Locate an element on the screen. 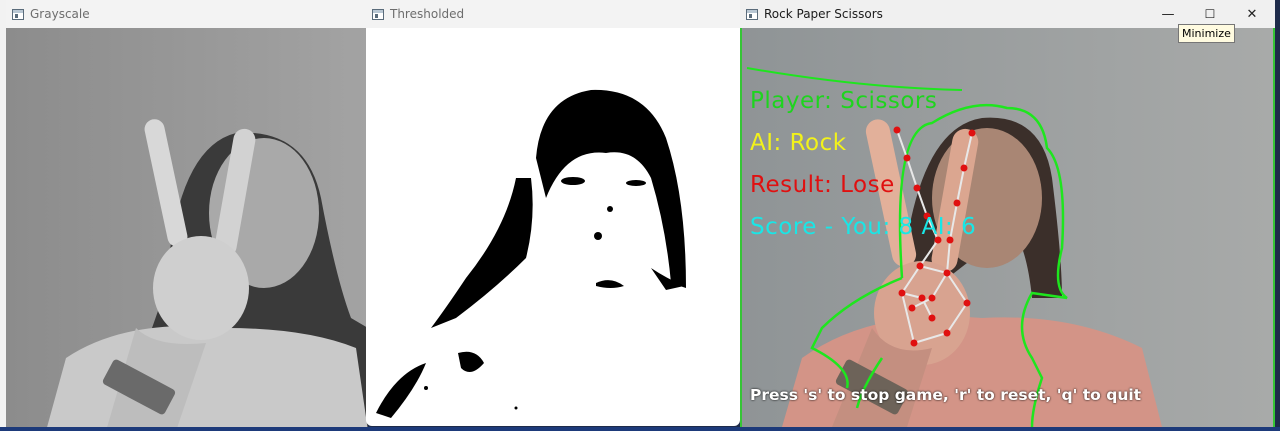 The image size is (1280, 431). taskbar-edge is located at coordinates (640, 429).